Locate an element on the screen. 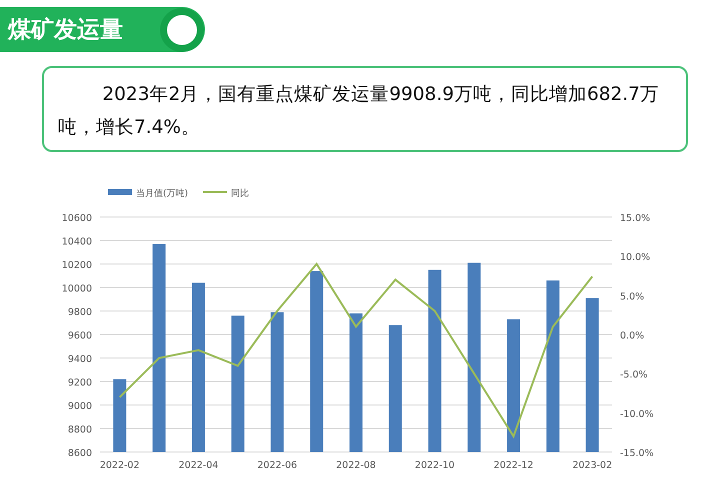  axis-label: 2022-08 is located at coordinates (356, 465).